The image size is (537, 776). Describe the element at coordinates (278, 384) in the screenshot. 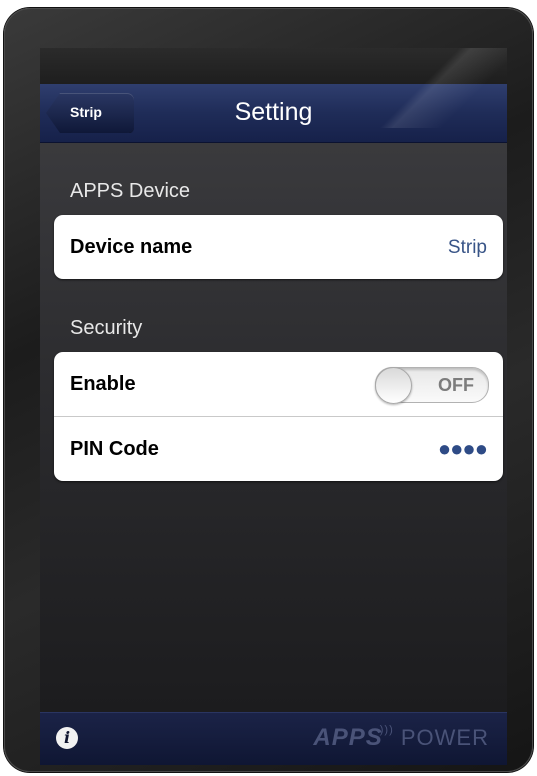

I see `enable-cell: Enable OFF` at that location.